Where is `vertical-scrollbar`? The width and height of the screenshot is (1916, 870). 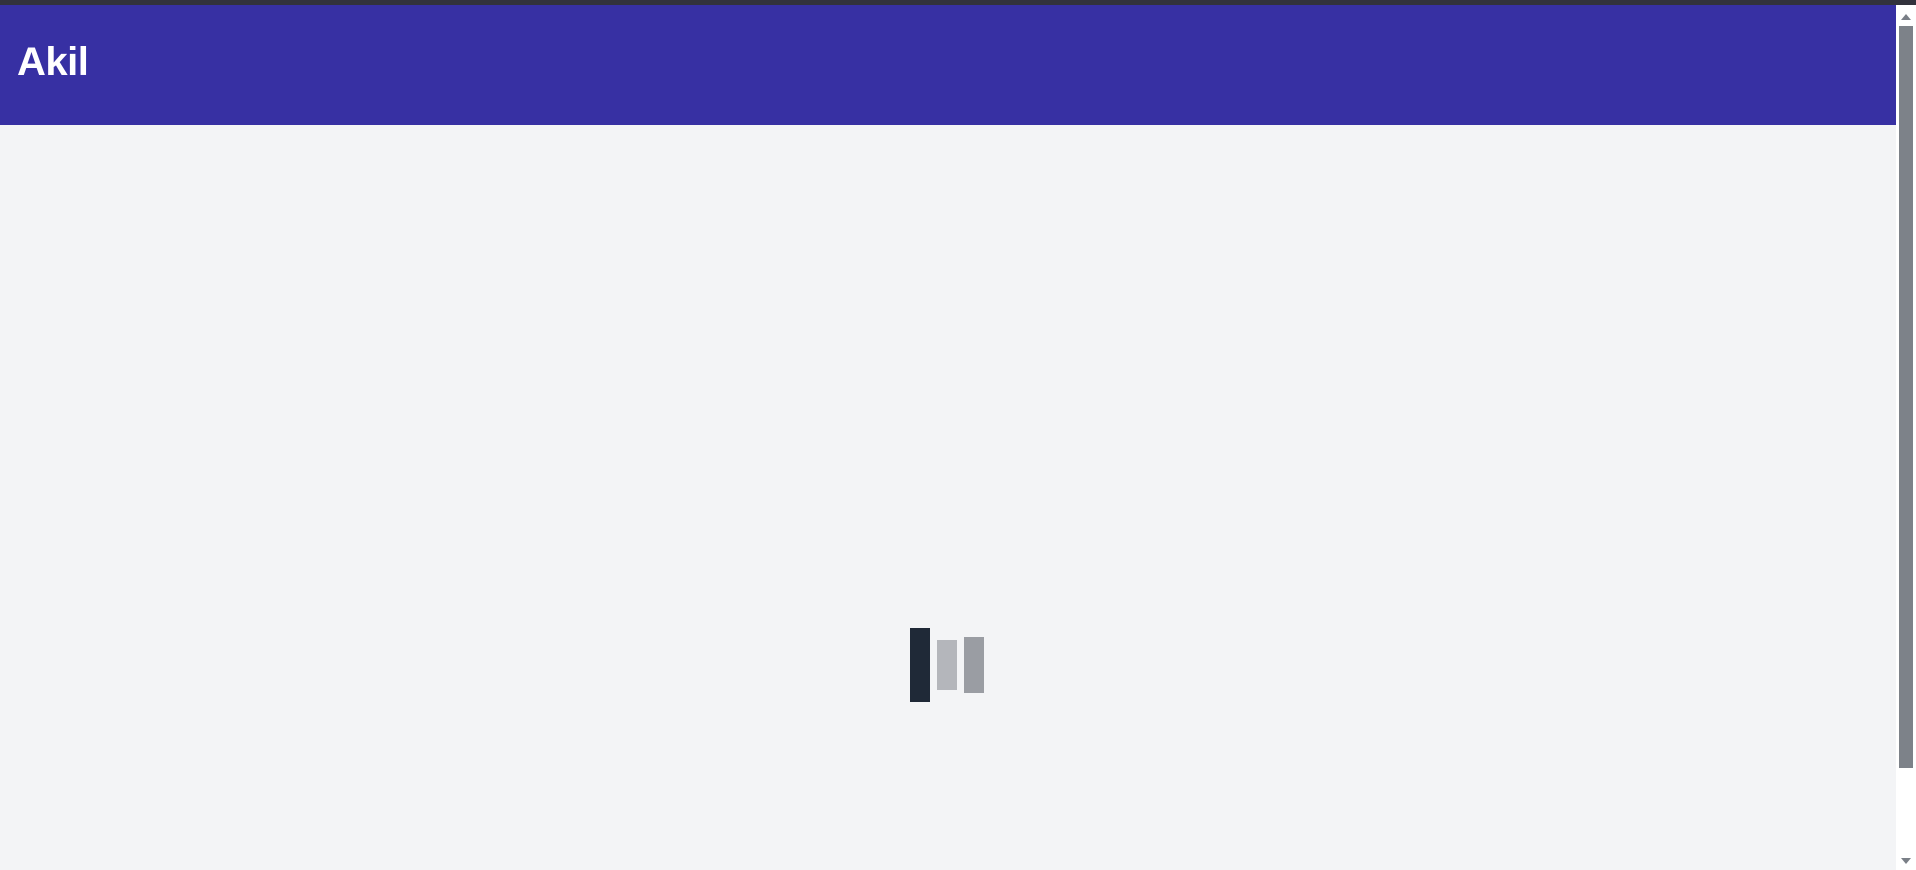
vertical-scrollbar is located at coordinates (1906, 437).